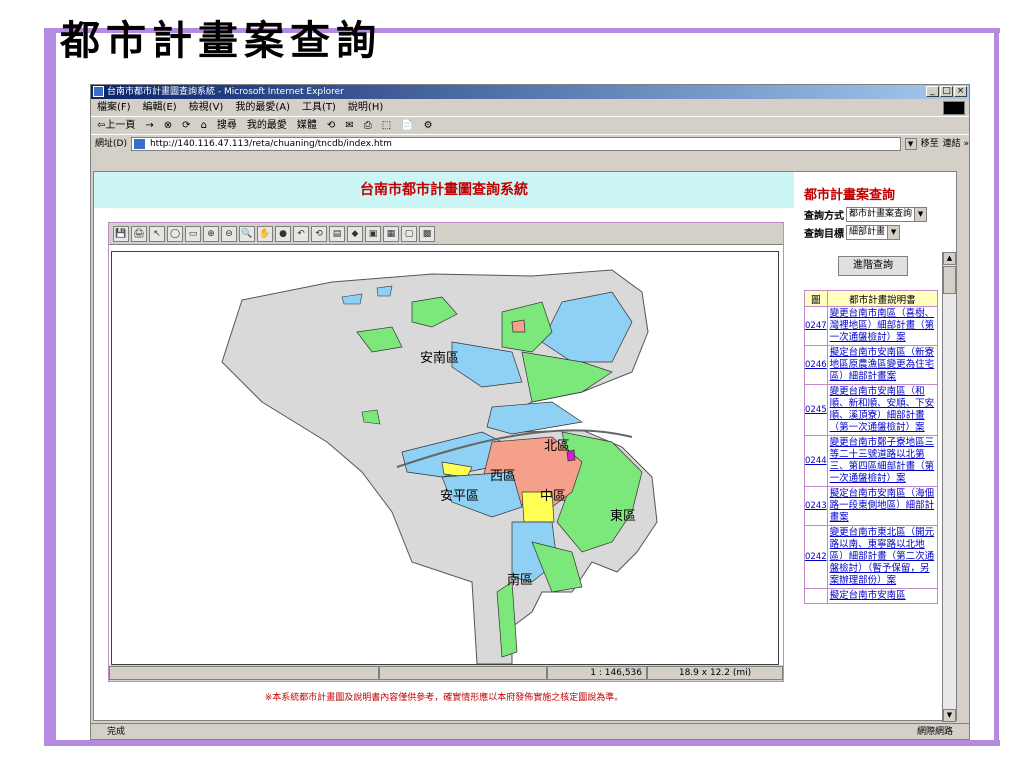 The height and width of the screenshot is (768, 1024). What do you see at coordinates (283, 234) in the screenshot?
I see `globe-icon: ●` at bounding box center [283, 234].